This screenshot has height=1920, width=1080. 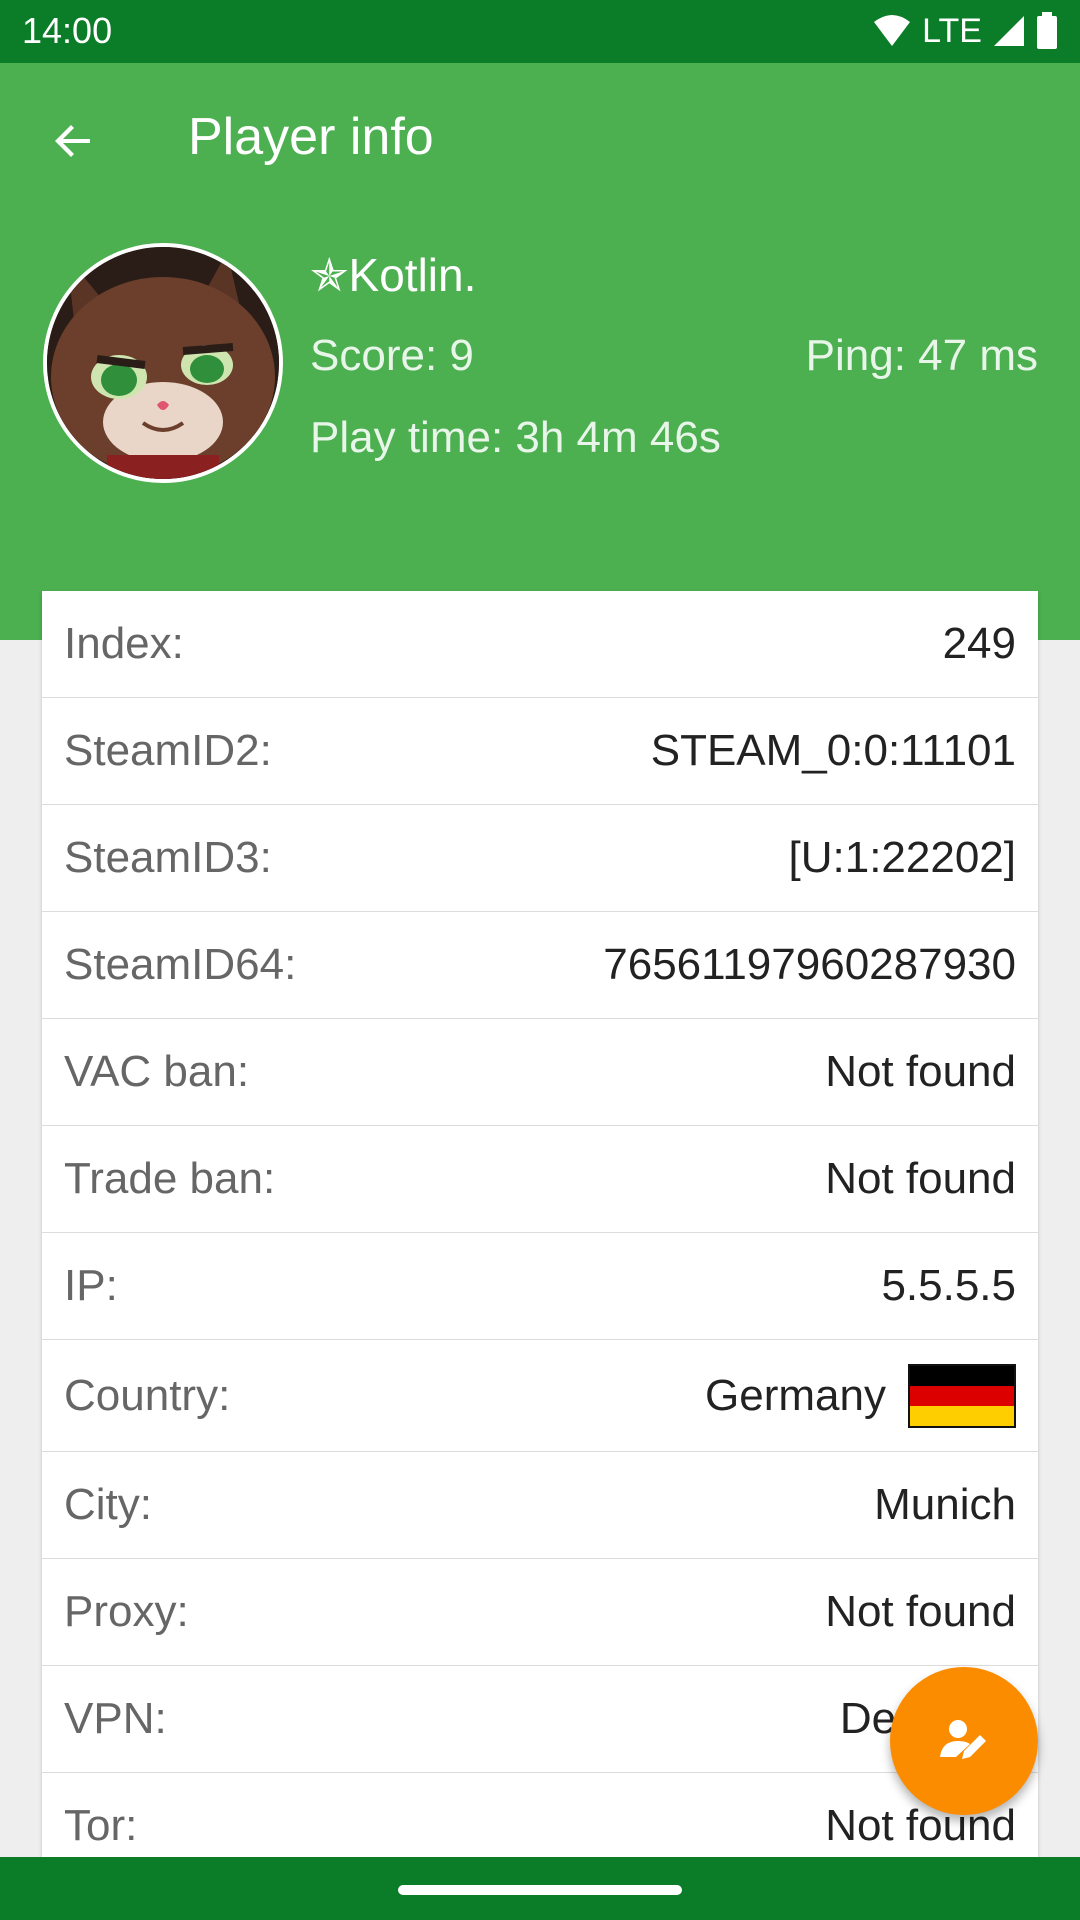 What do you see at coordinates (948, 1285) in the screenshot?
I see `detail-value: 5.5.5.5` at bounding box center [948, 1285].